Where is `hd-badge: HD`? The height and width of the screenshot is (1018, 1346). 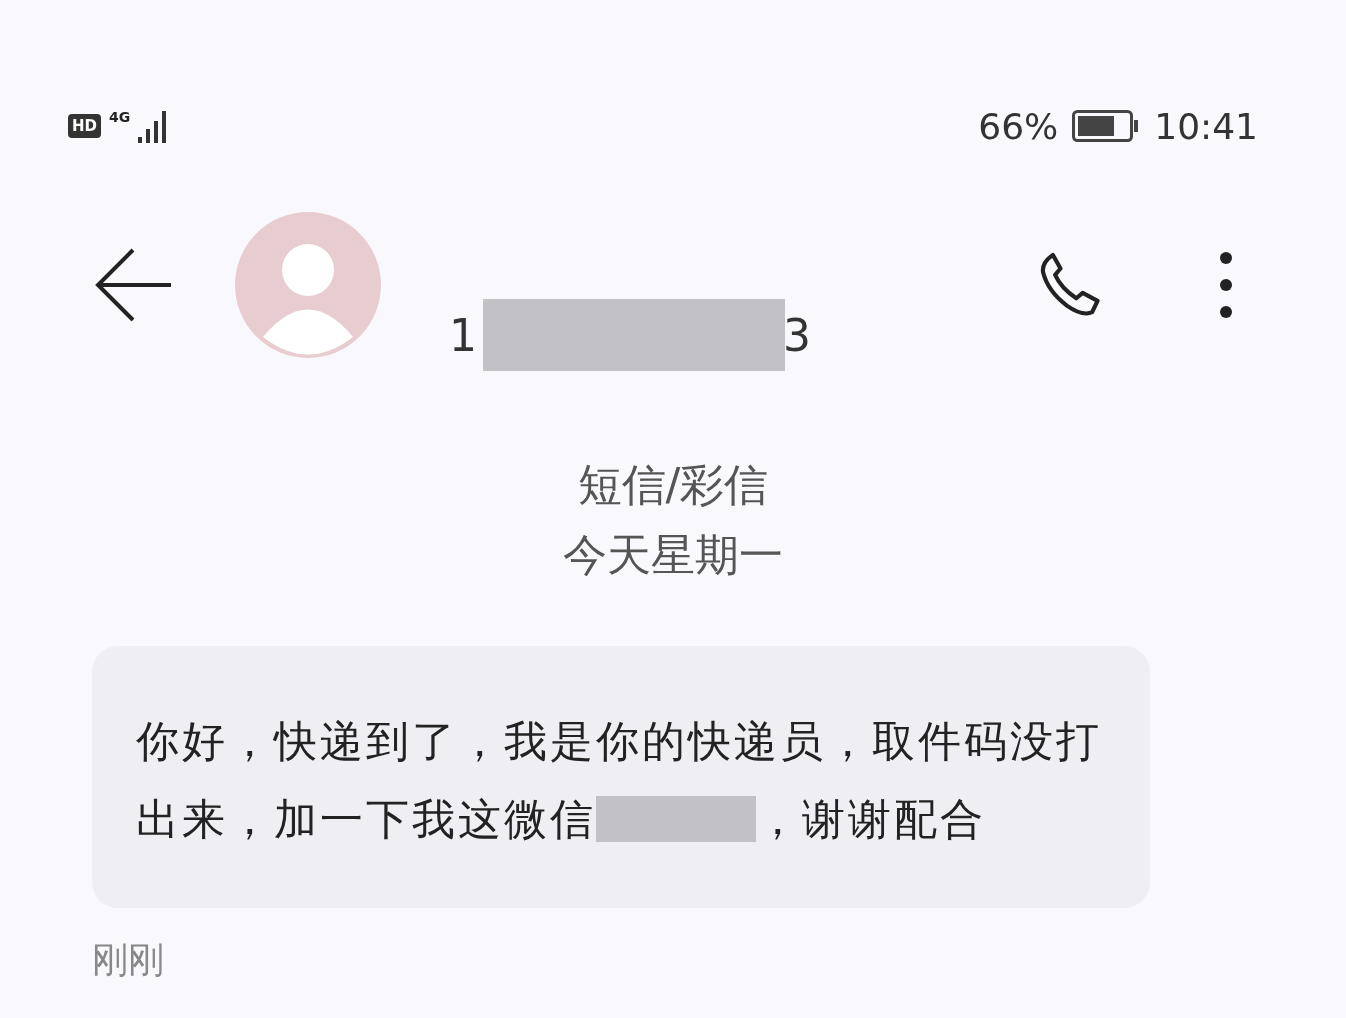
hd-badge: HD is located at coordinates (84, 126).